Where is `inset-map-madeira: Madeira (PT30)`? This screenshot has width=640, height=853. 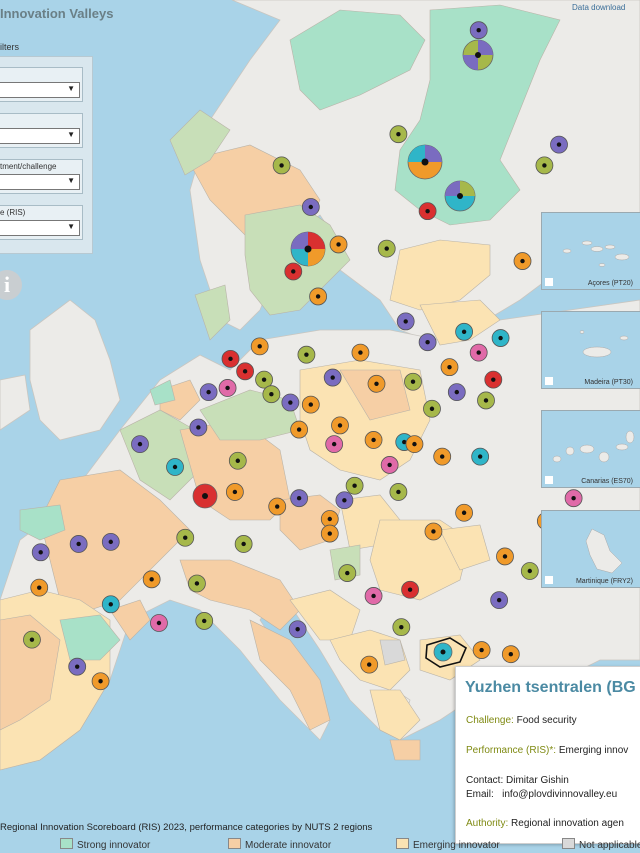
inset-map-madeira: Madeira (PT30) is located at coordinates (590, 350).